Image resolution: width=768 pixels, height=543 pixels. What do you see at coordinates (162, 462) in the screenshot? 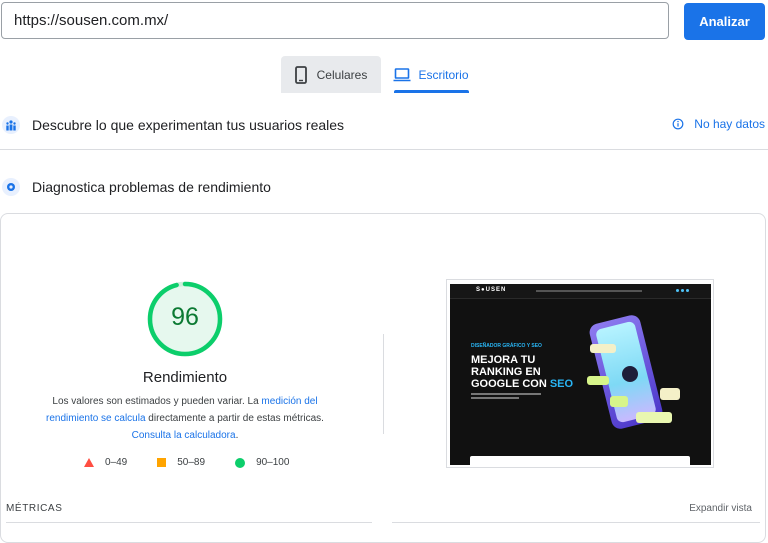
I see `square-icon` at bounding box center [162, 462].